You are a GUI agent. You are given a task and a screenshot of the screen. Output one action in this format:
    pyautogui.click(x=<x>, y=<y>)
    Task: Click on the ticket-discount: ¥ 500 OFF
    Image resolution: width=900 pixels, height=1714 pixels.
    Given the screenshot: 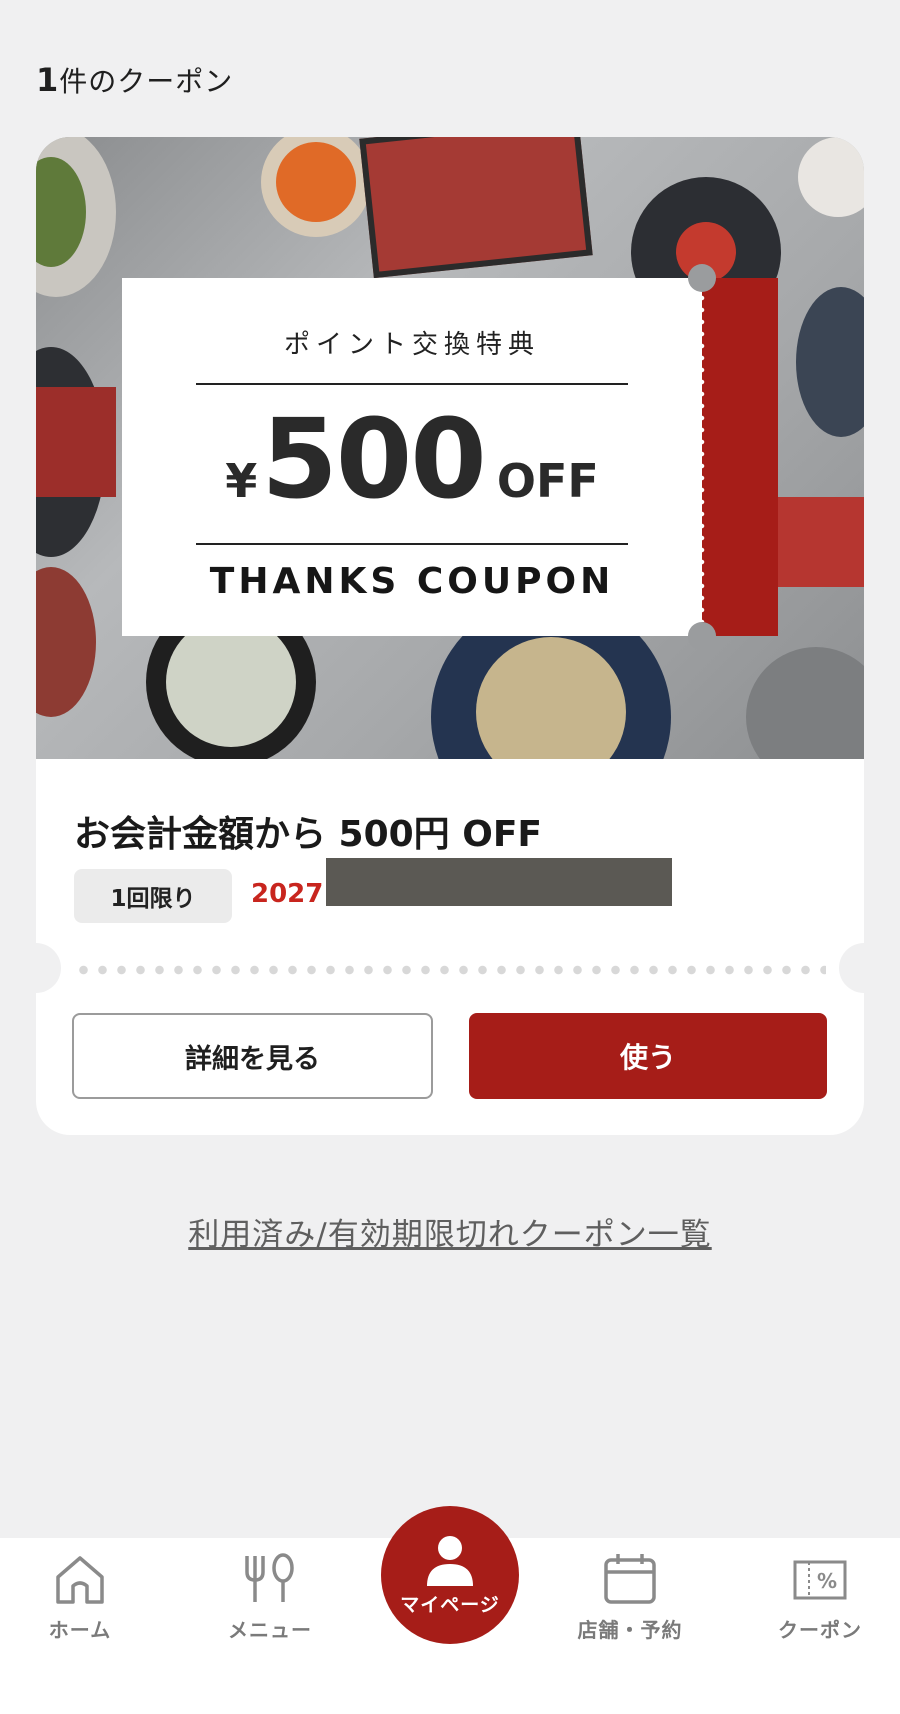 What is the action you would take?
    pyautogui.click(x=412, y=462)
    